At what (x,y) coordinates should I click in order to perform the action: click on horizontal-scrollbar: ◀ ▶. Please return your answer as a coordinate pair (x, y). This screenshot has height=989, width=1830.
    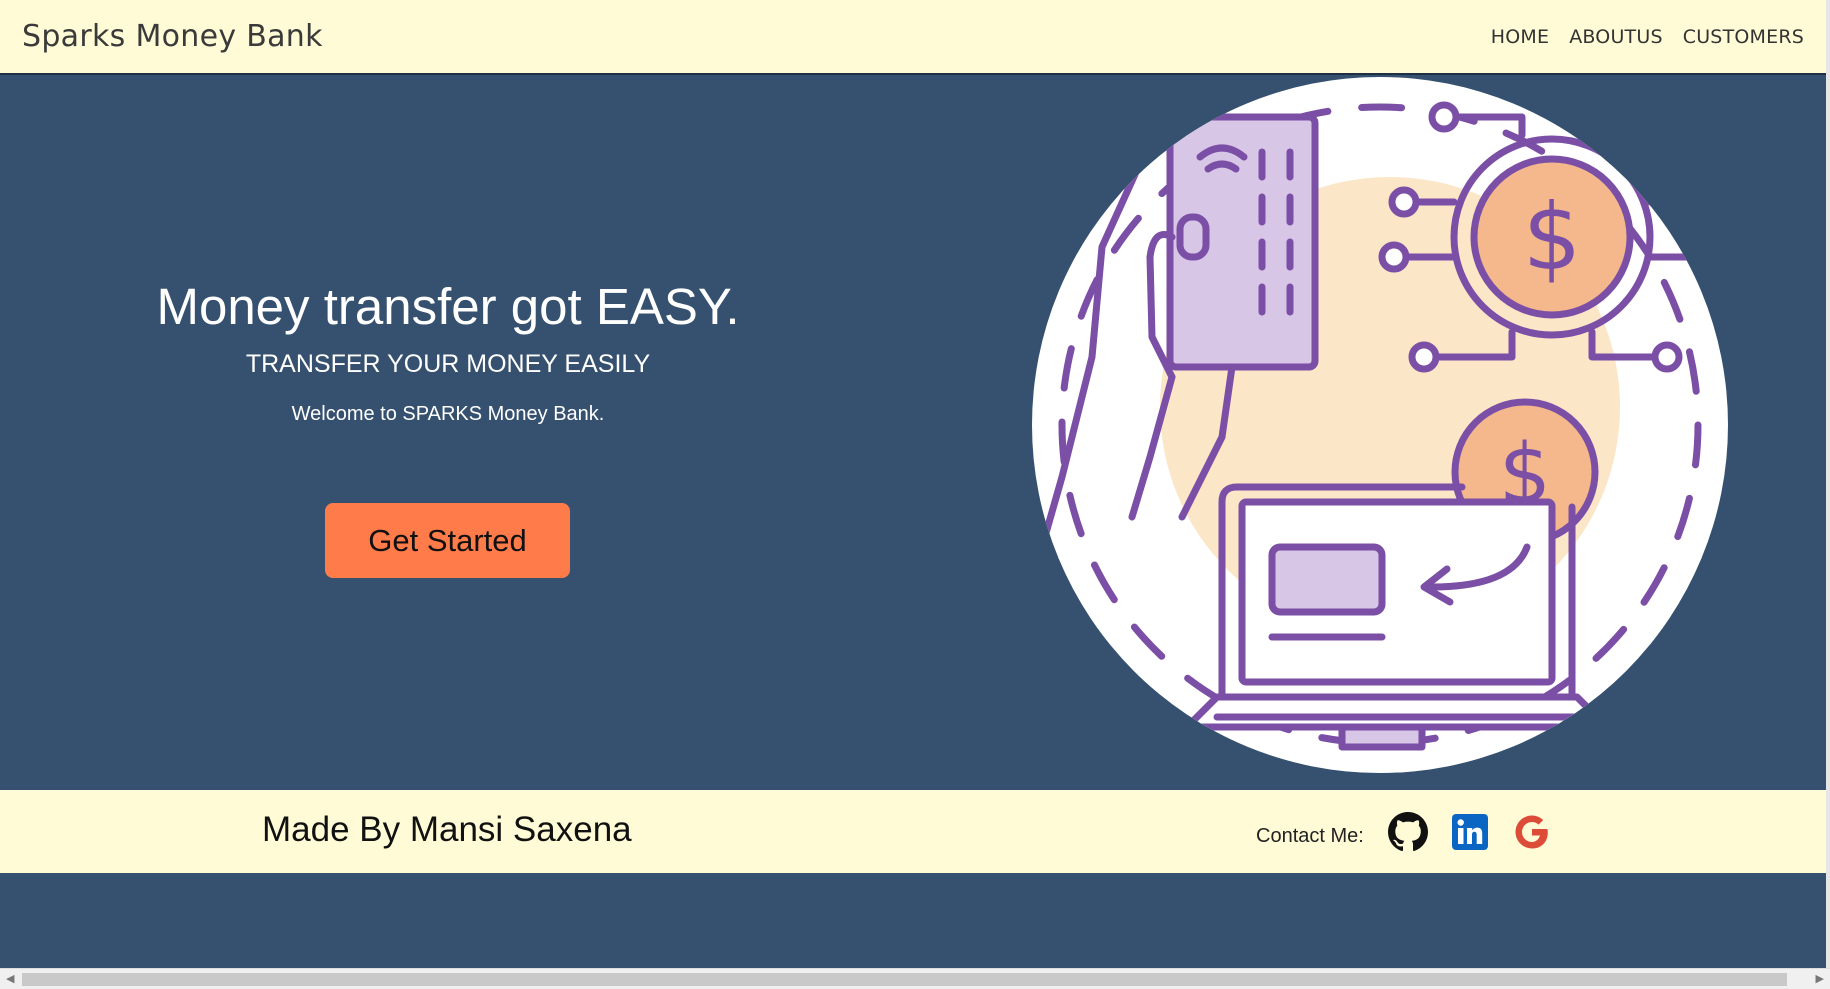
    Looking at the image, I should click on (915, 978).